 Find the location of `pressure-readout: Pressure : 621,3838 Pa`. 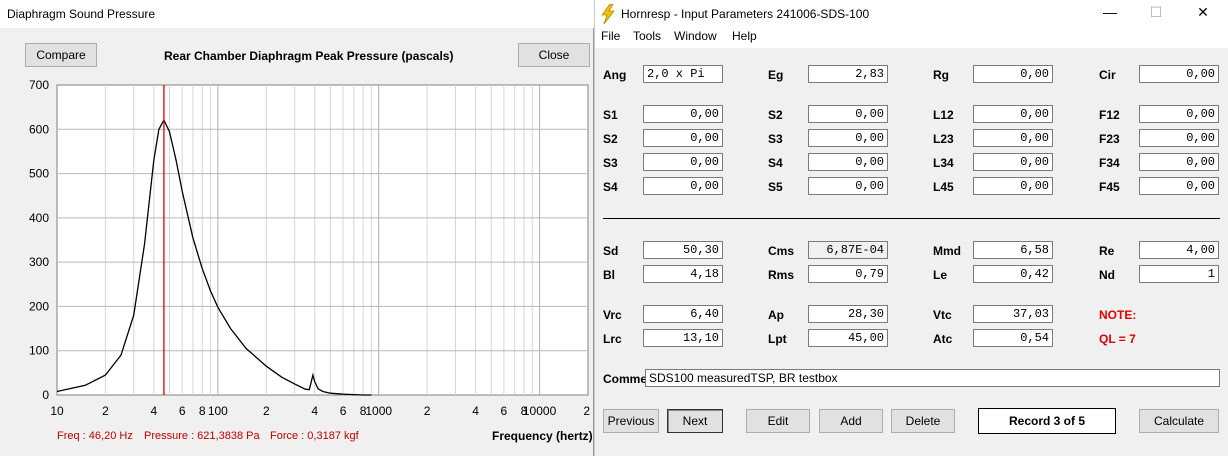

pressure-readout: Pressure : 621,3838 Pa is located at coordinates (202, 436).